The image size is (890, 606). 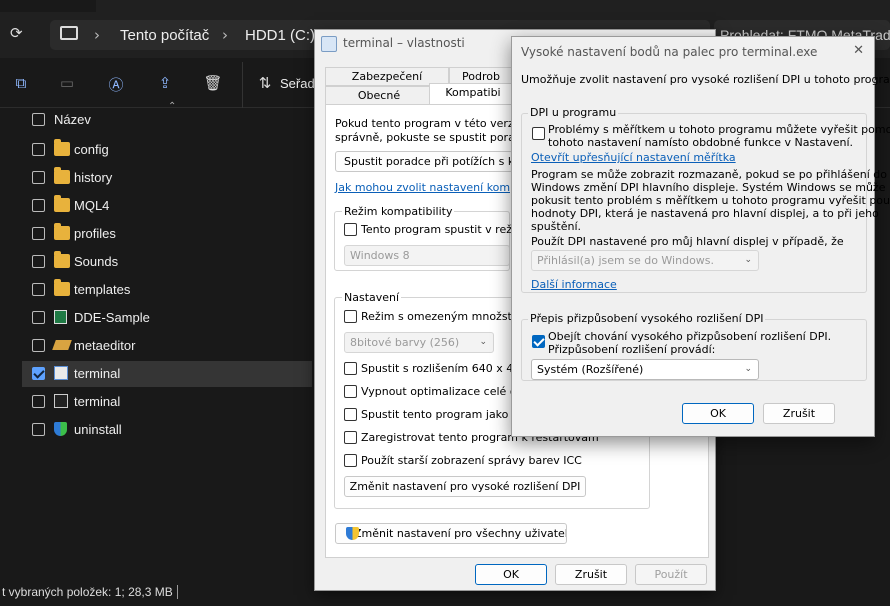 What do you see at coordinates (573, 112) in the screenshot?
I see `program-dpi-title: DPI u programu` at bounding box center [573, 112].